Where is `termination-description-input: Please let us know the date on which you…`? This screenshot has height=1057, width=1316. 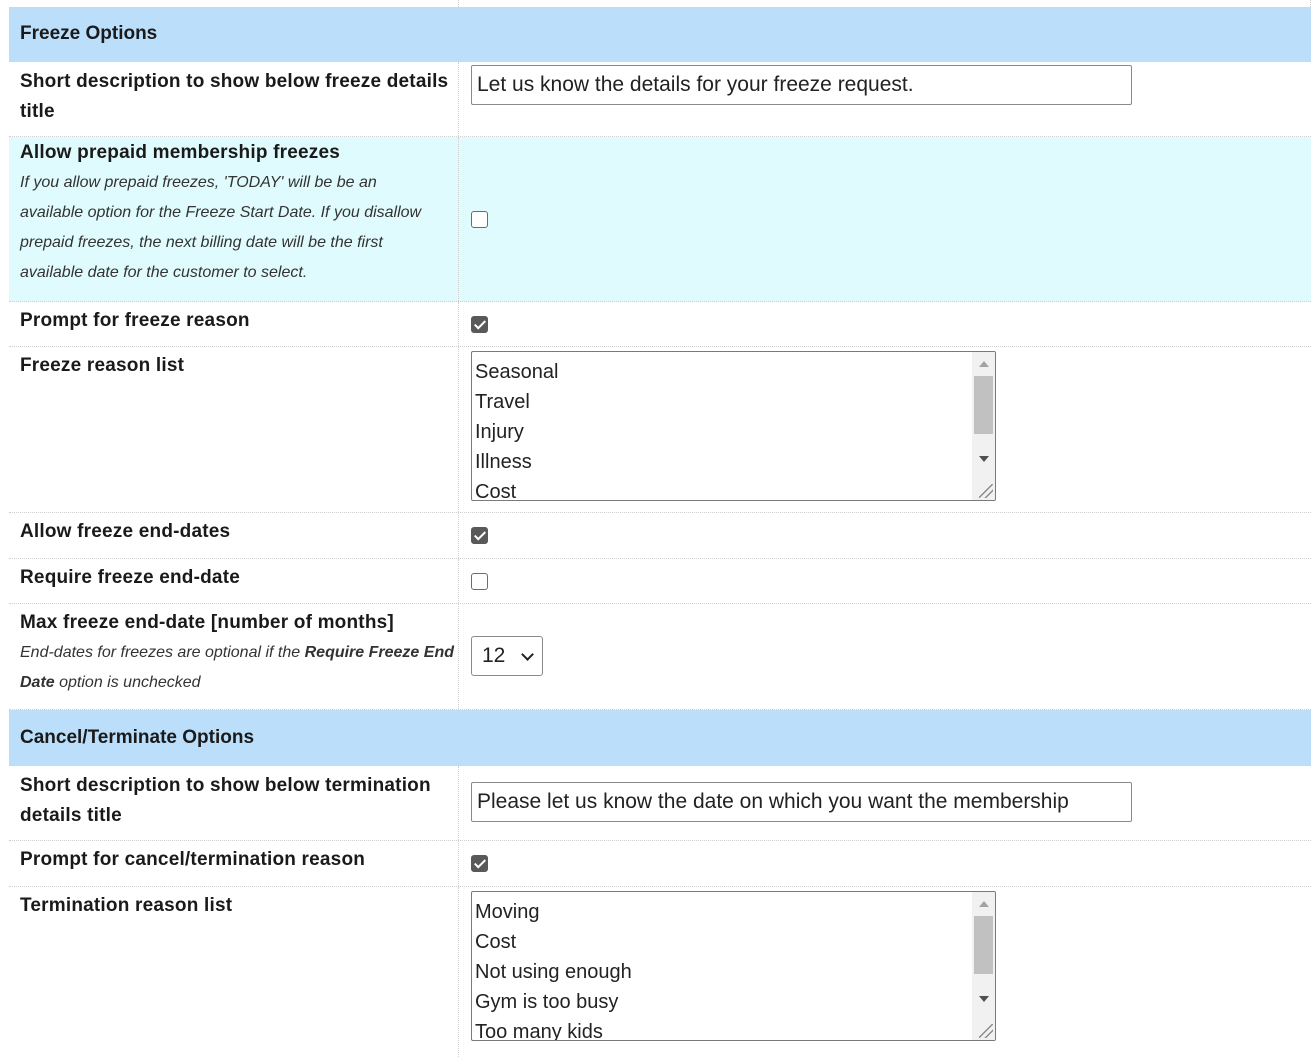 termination-description-input: Please let us know the date on which you… is located at coordinates (801, 802).